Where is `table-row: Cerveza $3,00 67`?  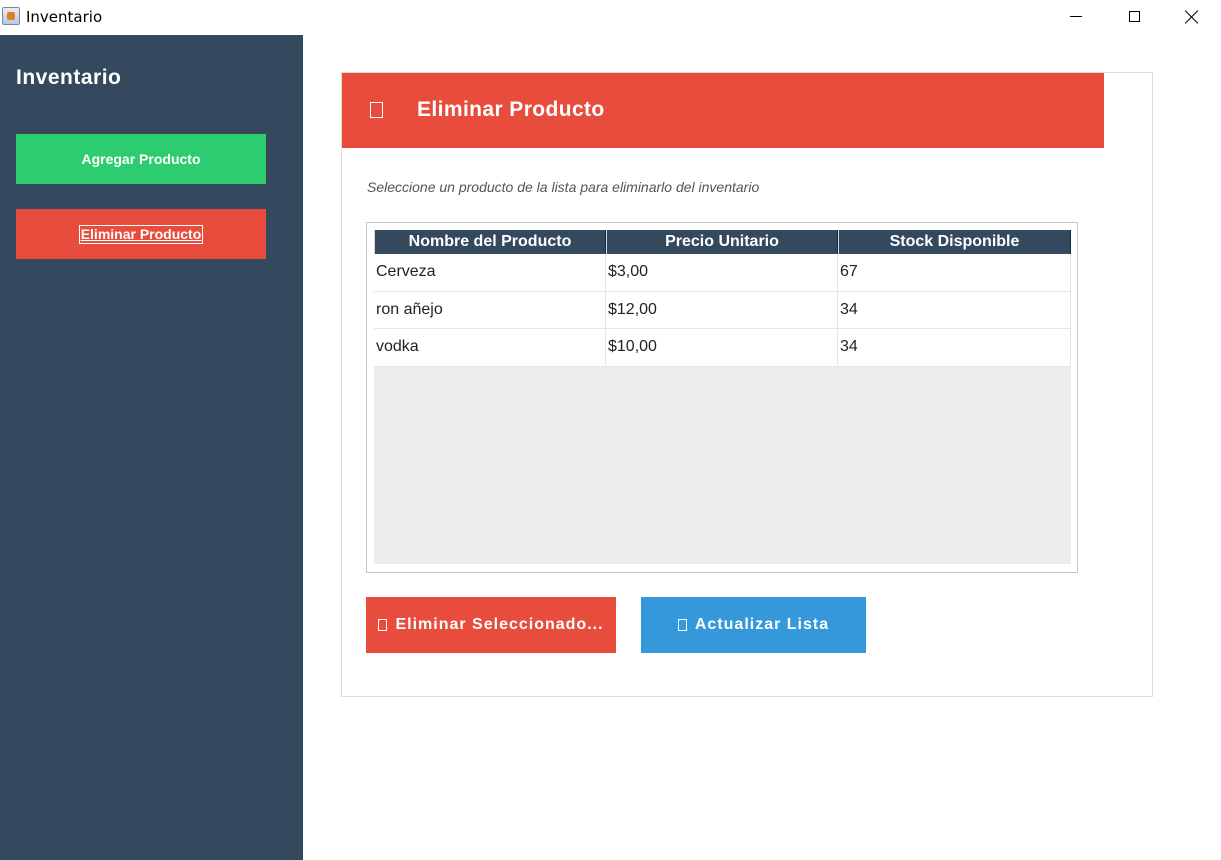
table-row: Cerveza $3,00 67 is located at coordinates (722, 273).